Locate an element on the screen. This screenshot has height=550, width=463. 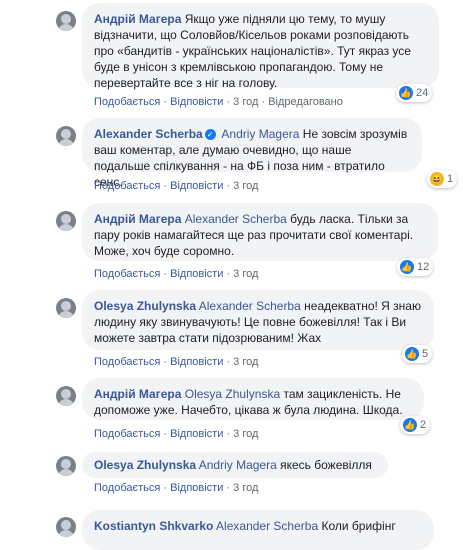
comment-text: якесь божевілля is located at coordinates (326, 465).